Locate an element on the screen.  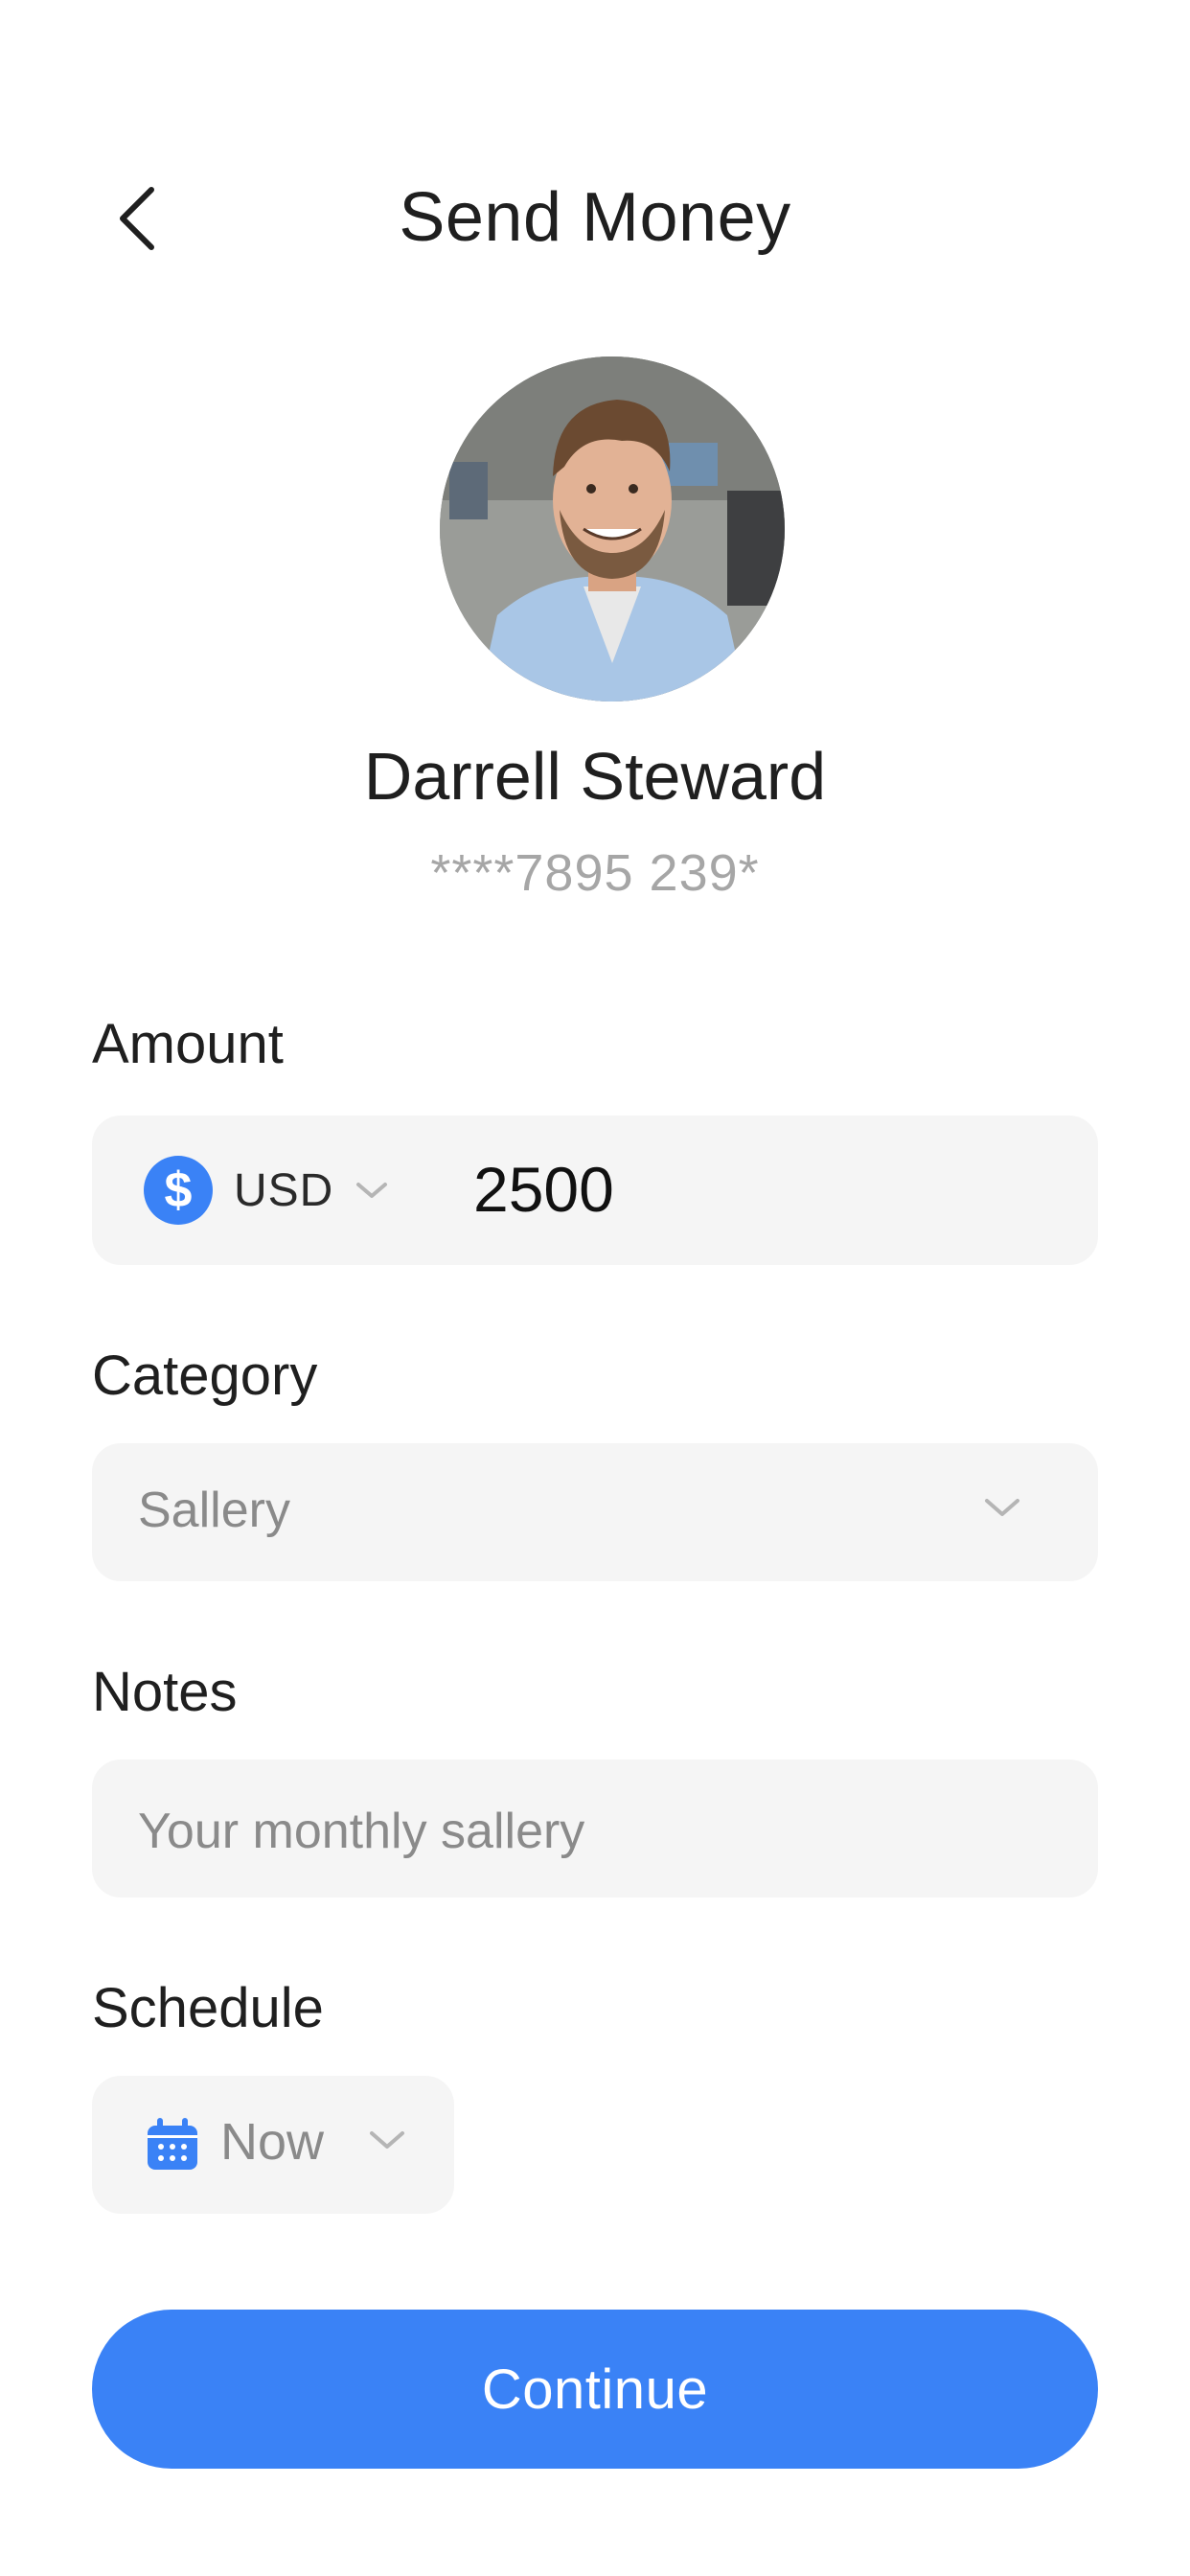
continue-button: Continue is located at coordinates (595, 2389).